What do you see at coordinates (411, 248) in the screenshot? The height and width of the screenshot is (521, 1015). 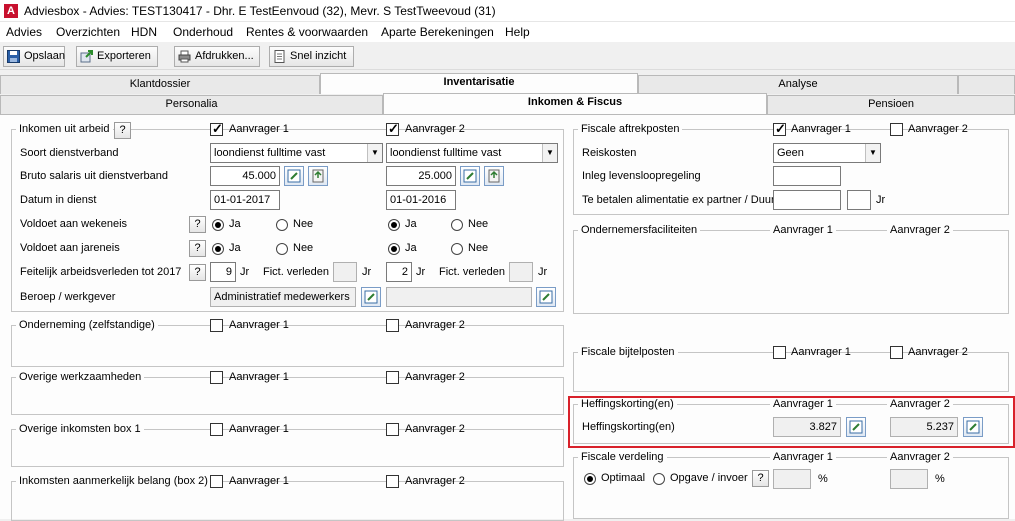 I see `year-a2-yes-label: Ja` at bounding box center [411, 248].